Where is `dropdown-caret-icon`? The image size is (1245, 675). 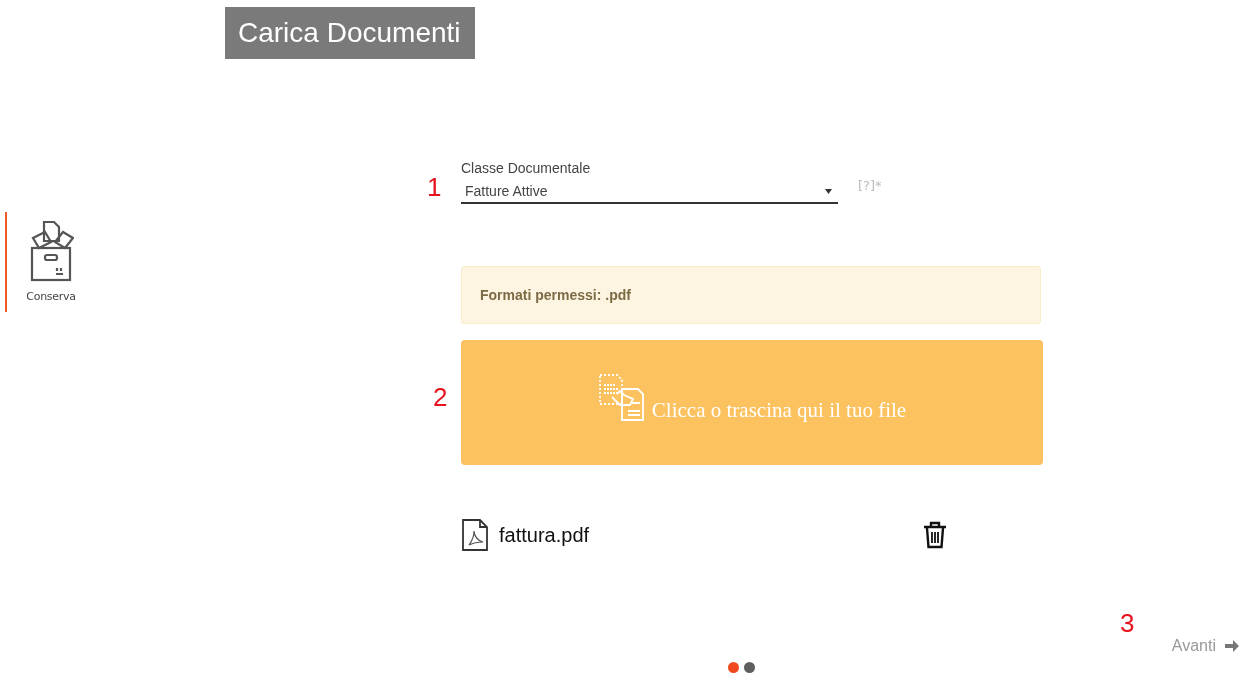
dropdown-caret-icon is located at coordinates (828, 191).